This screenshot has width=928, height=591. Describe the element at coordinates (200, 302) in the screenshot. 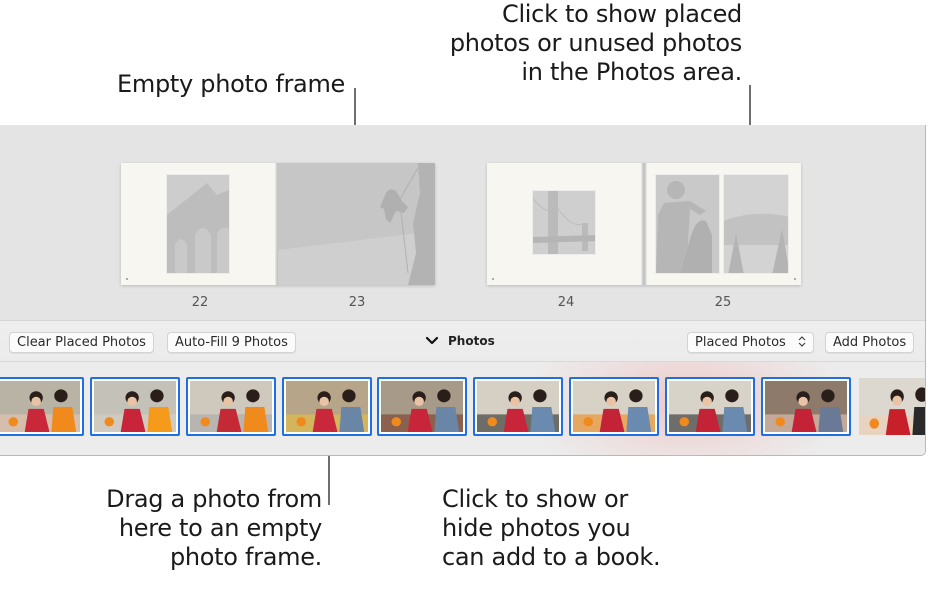

I see `page-number: 22` at that location.